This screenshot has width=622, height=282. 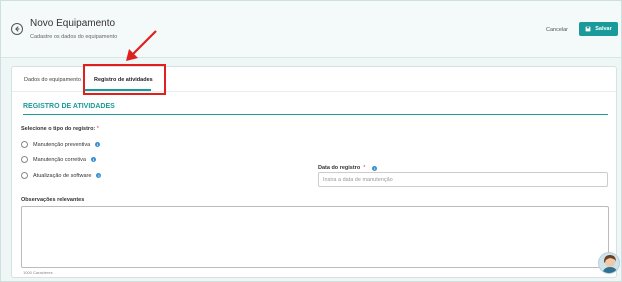 I want to click on section-title: REGISTRO DE ATIVIDADES, so click(x=69, y=106).